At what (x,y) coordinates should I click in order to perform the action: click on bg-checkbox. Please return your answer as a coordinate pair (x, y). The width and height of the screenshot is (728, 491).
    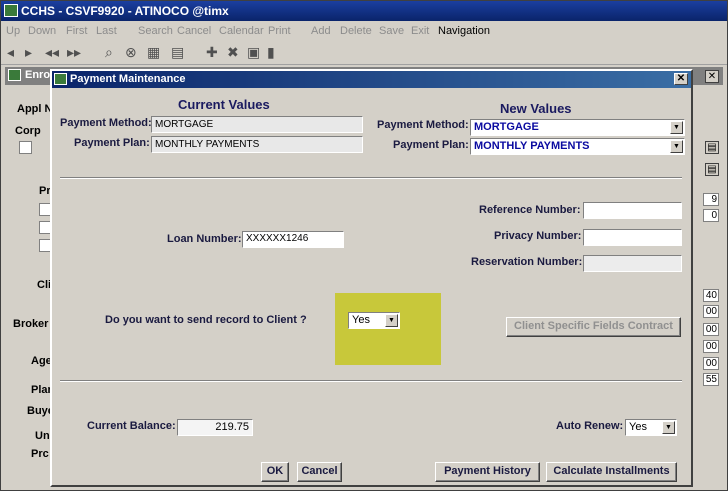
    Looking at the image, I should click on (25, 147).